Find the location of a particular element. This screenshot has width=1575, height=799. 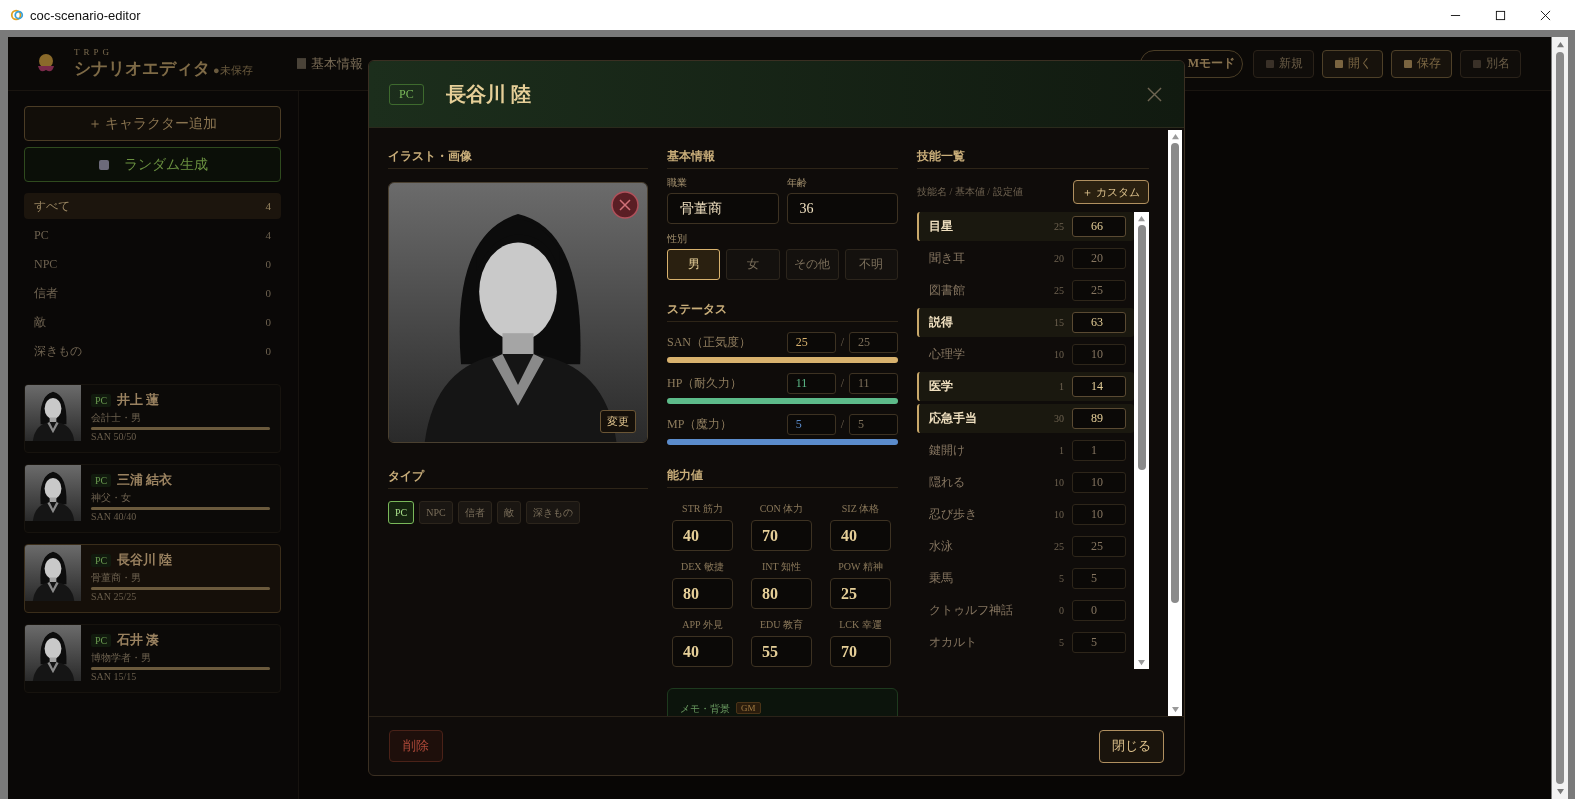

gender-option: その他 is located at coordinates (812, 264).